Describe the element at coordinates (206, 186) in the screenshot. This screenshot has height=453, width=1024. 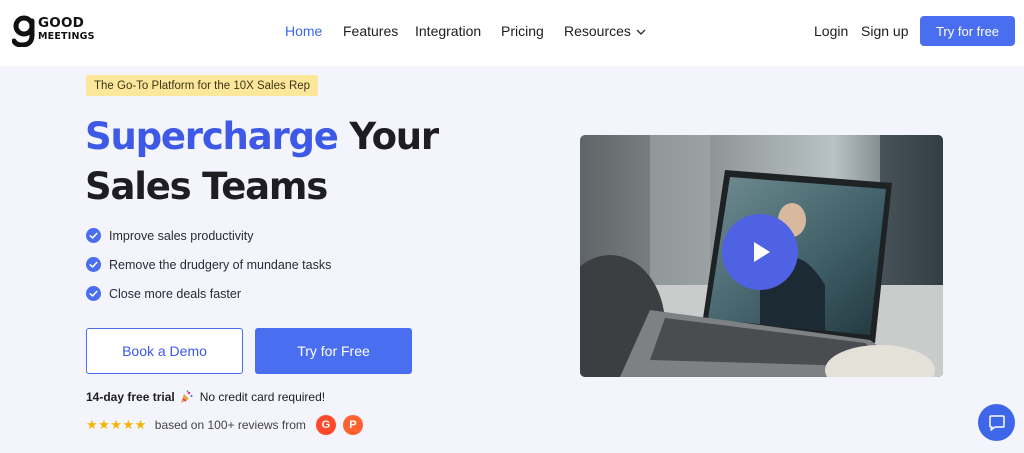
I see `headline-line2: Sales Teams` at that location.